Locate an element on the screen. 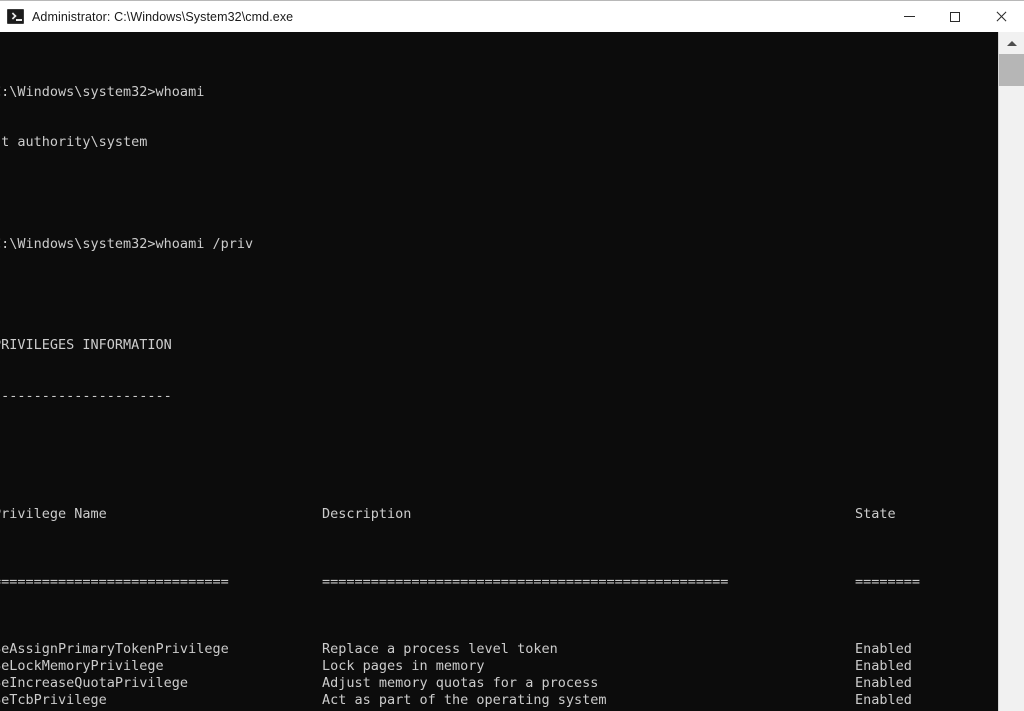 Image resolution: width=1024 pixels, height=711 pixels. rule-state: ======== is located at coordinates (888, 581).